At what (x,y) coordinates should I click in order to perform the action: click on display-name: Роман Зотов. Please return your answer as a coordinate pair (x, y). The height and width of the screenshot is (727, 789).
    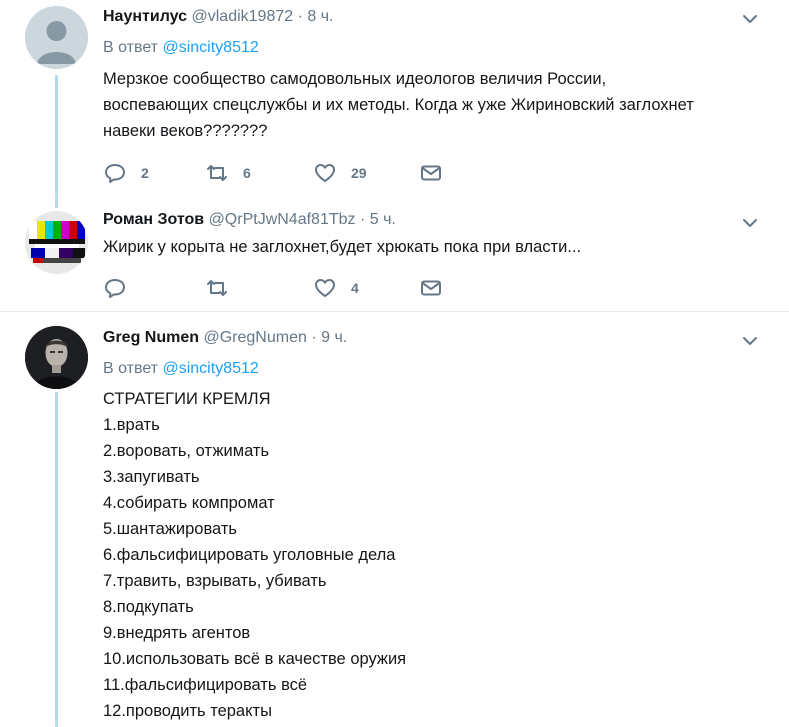
    Looking at the image, I should click on (153, 219).